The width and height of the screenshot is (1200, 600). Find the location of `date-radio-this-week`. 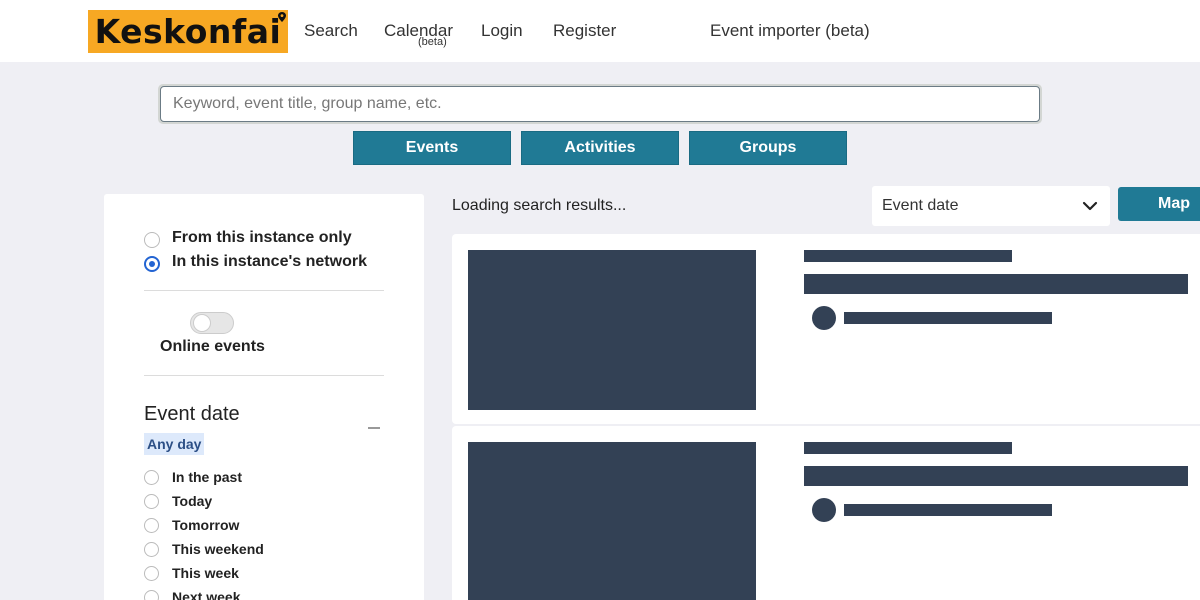

date-radio-this-week is located at coordinates (151, 573).